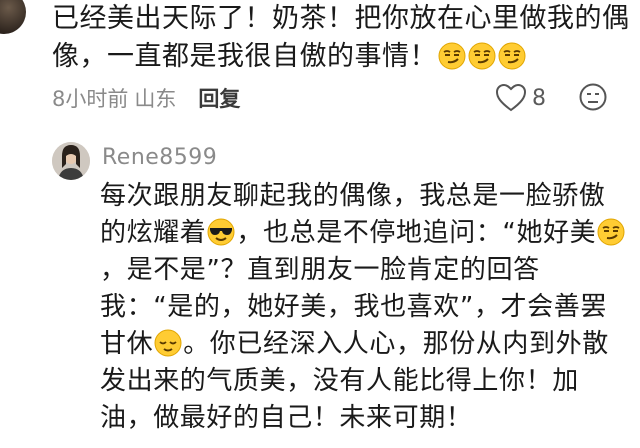 The width and height of the screenshot is (640, 448). I want to click on relieved-emoji-icon, so click(168, 343).